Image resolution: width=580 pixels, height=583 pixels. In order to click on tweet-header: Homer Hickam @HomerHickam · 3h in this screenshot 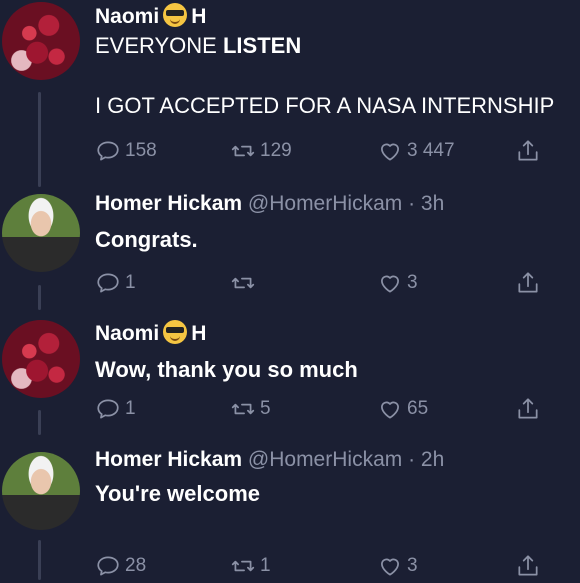, I will do `click(269, 204)`.